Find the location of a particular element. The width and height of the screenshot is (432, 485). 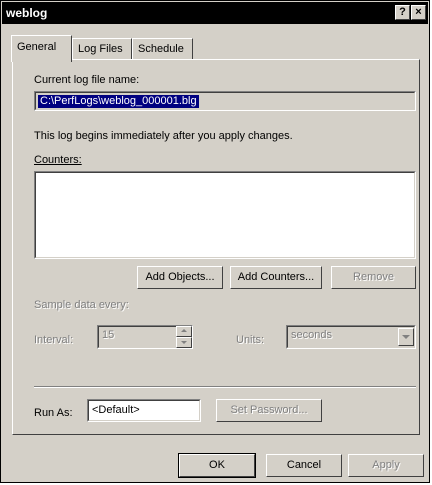

units-label: Units: is located at coordinates (250, 340).